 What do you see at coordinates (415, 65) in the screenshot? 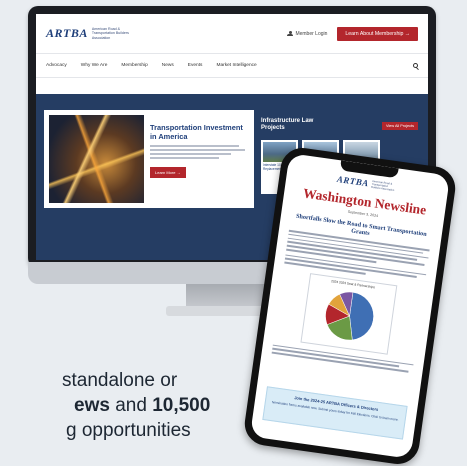
I see `search-icon` at bounding box center [415, 65].